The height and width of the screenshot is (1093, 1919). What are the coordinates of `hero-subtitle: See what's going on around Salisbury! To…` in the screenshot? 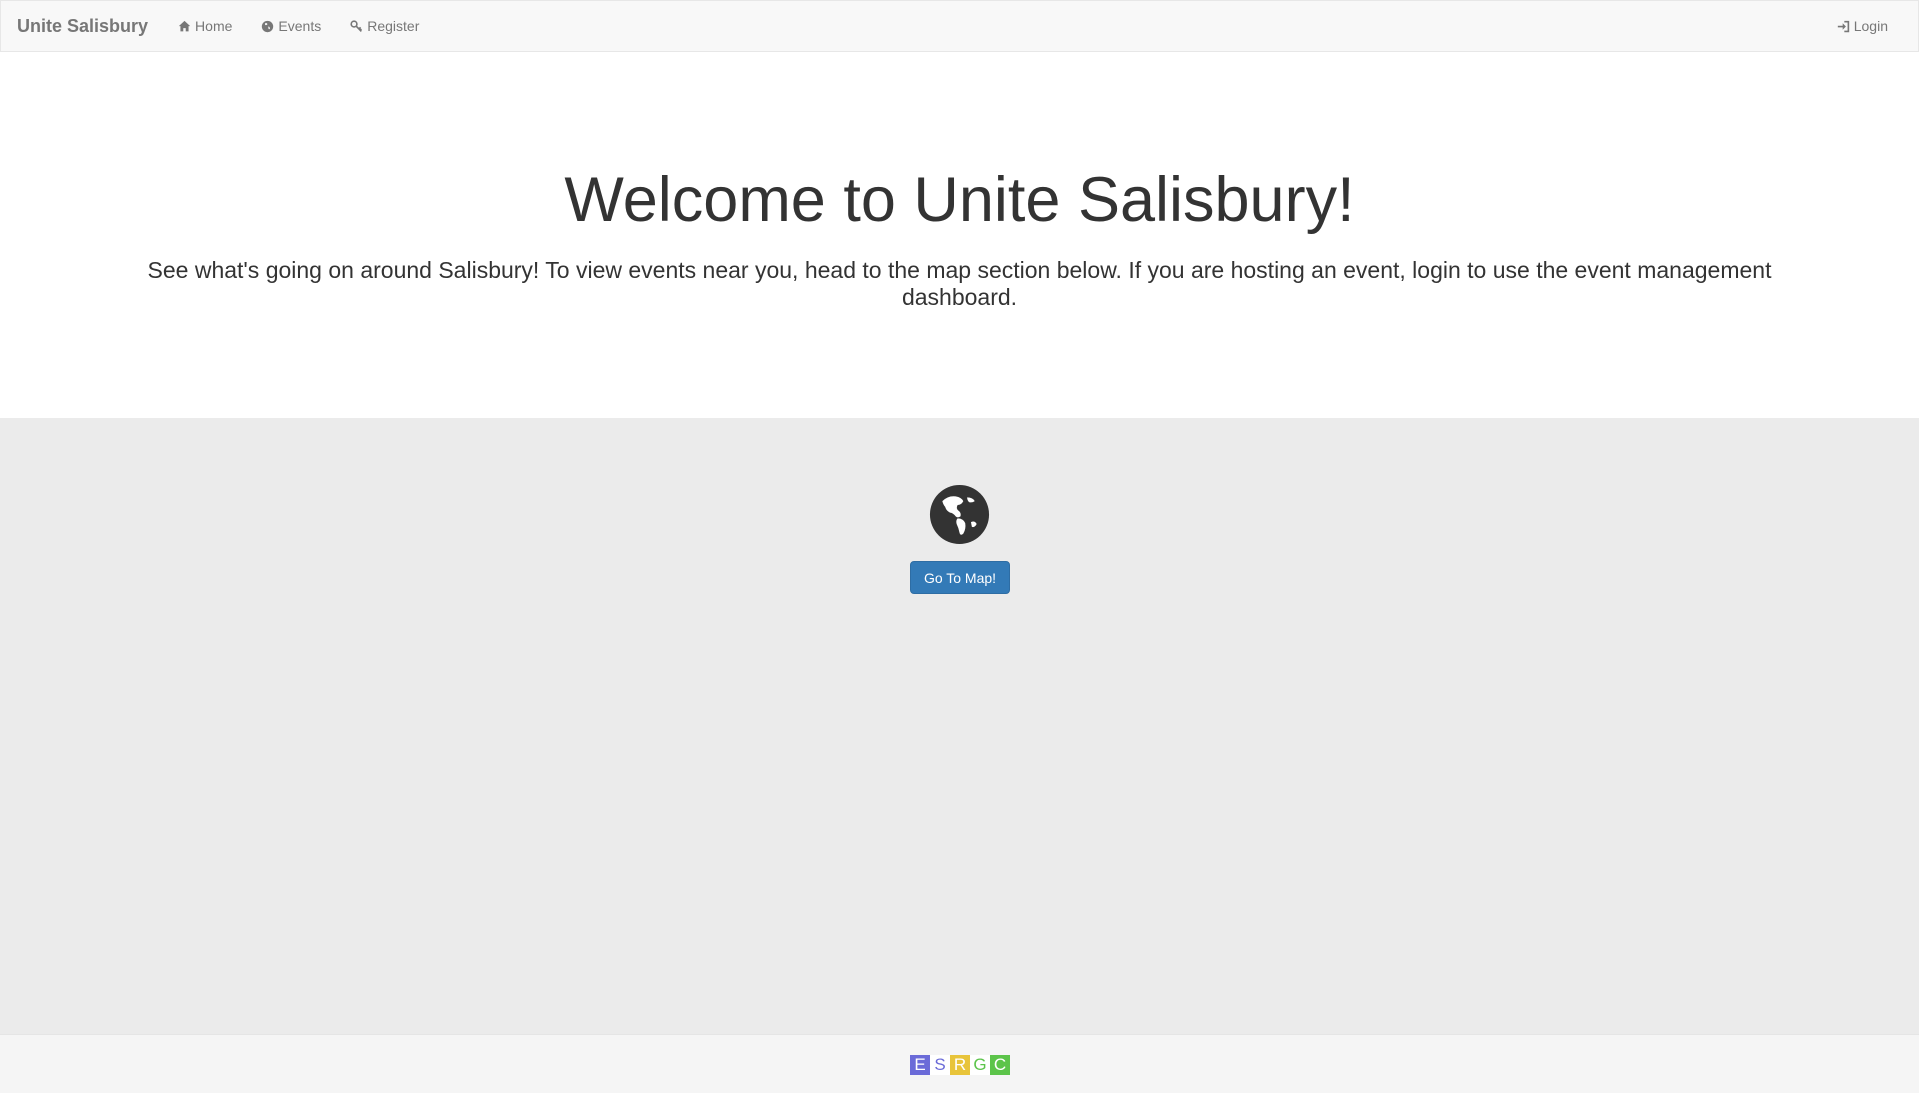 It's located at (959, 283).